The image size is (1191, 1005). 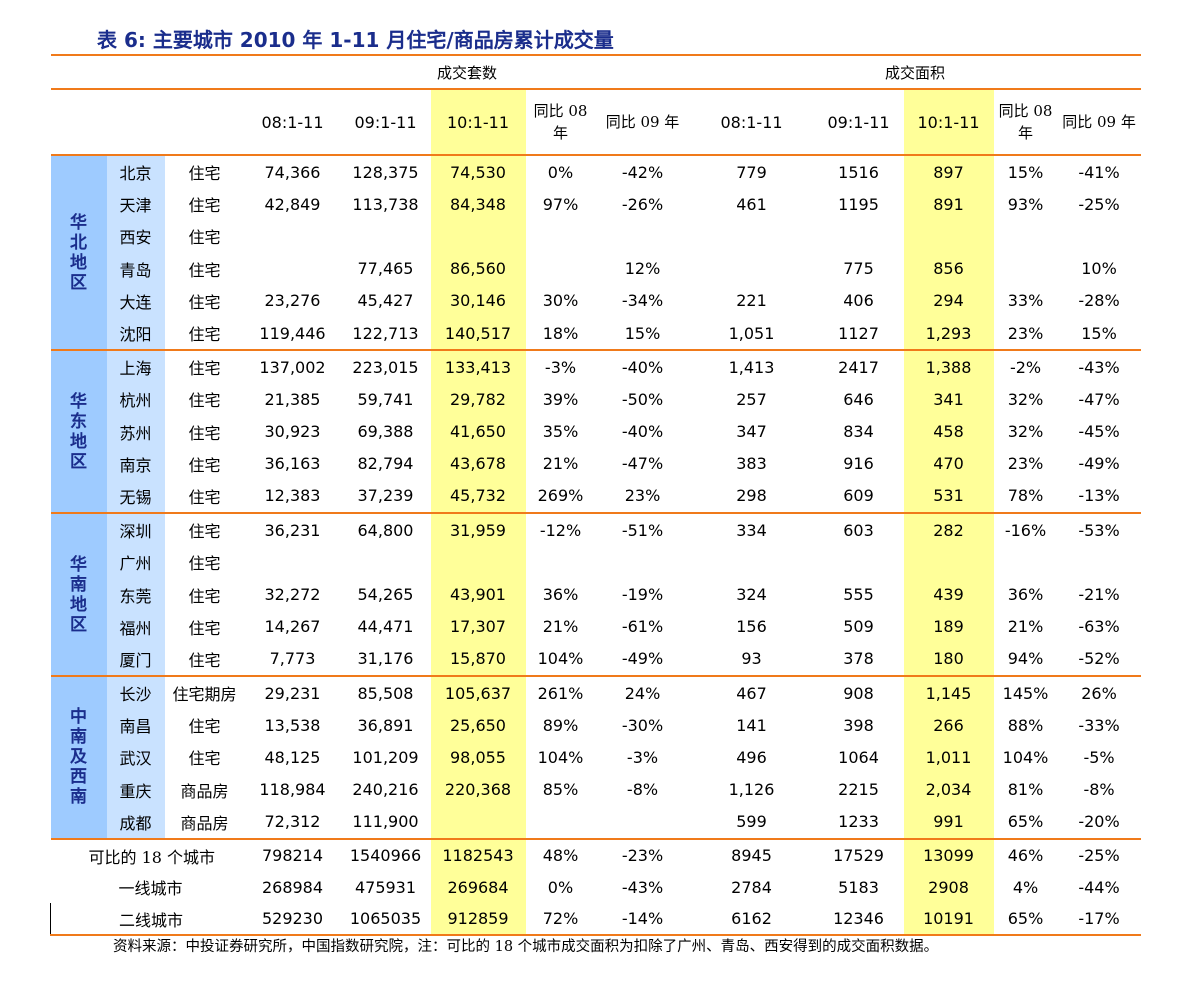 What do you see at coordinates (135, 497) in the screenshot?
I see `city-cell: 无锡` at bounding box center [135, 497].